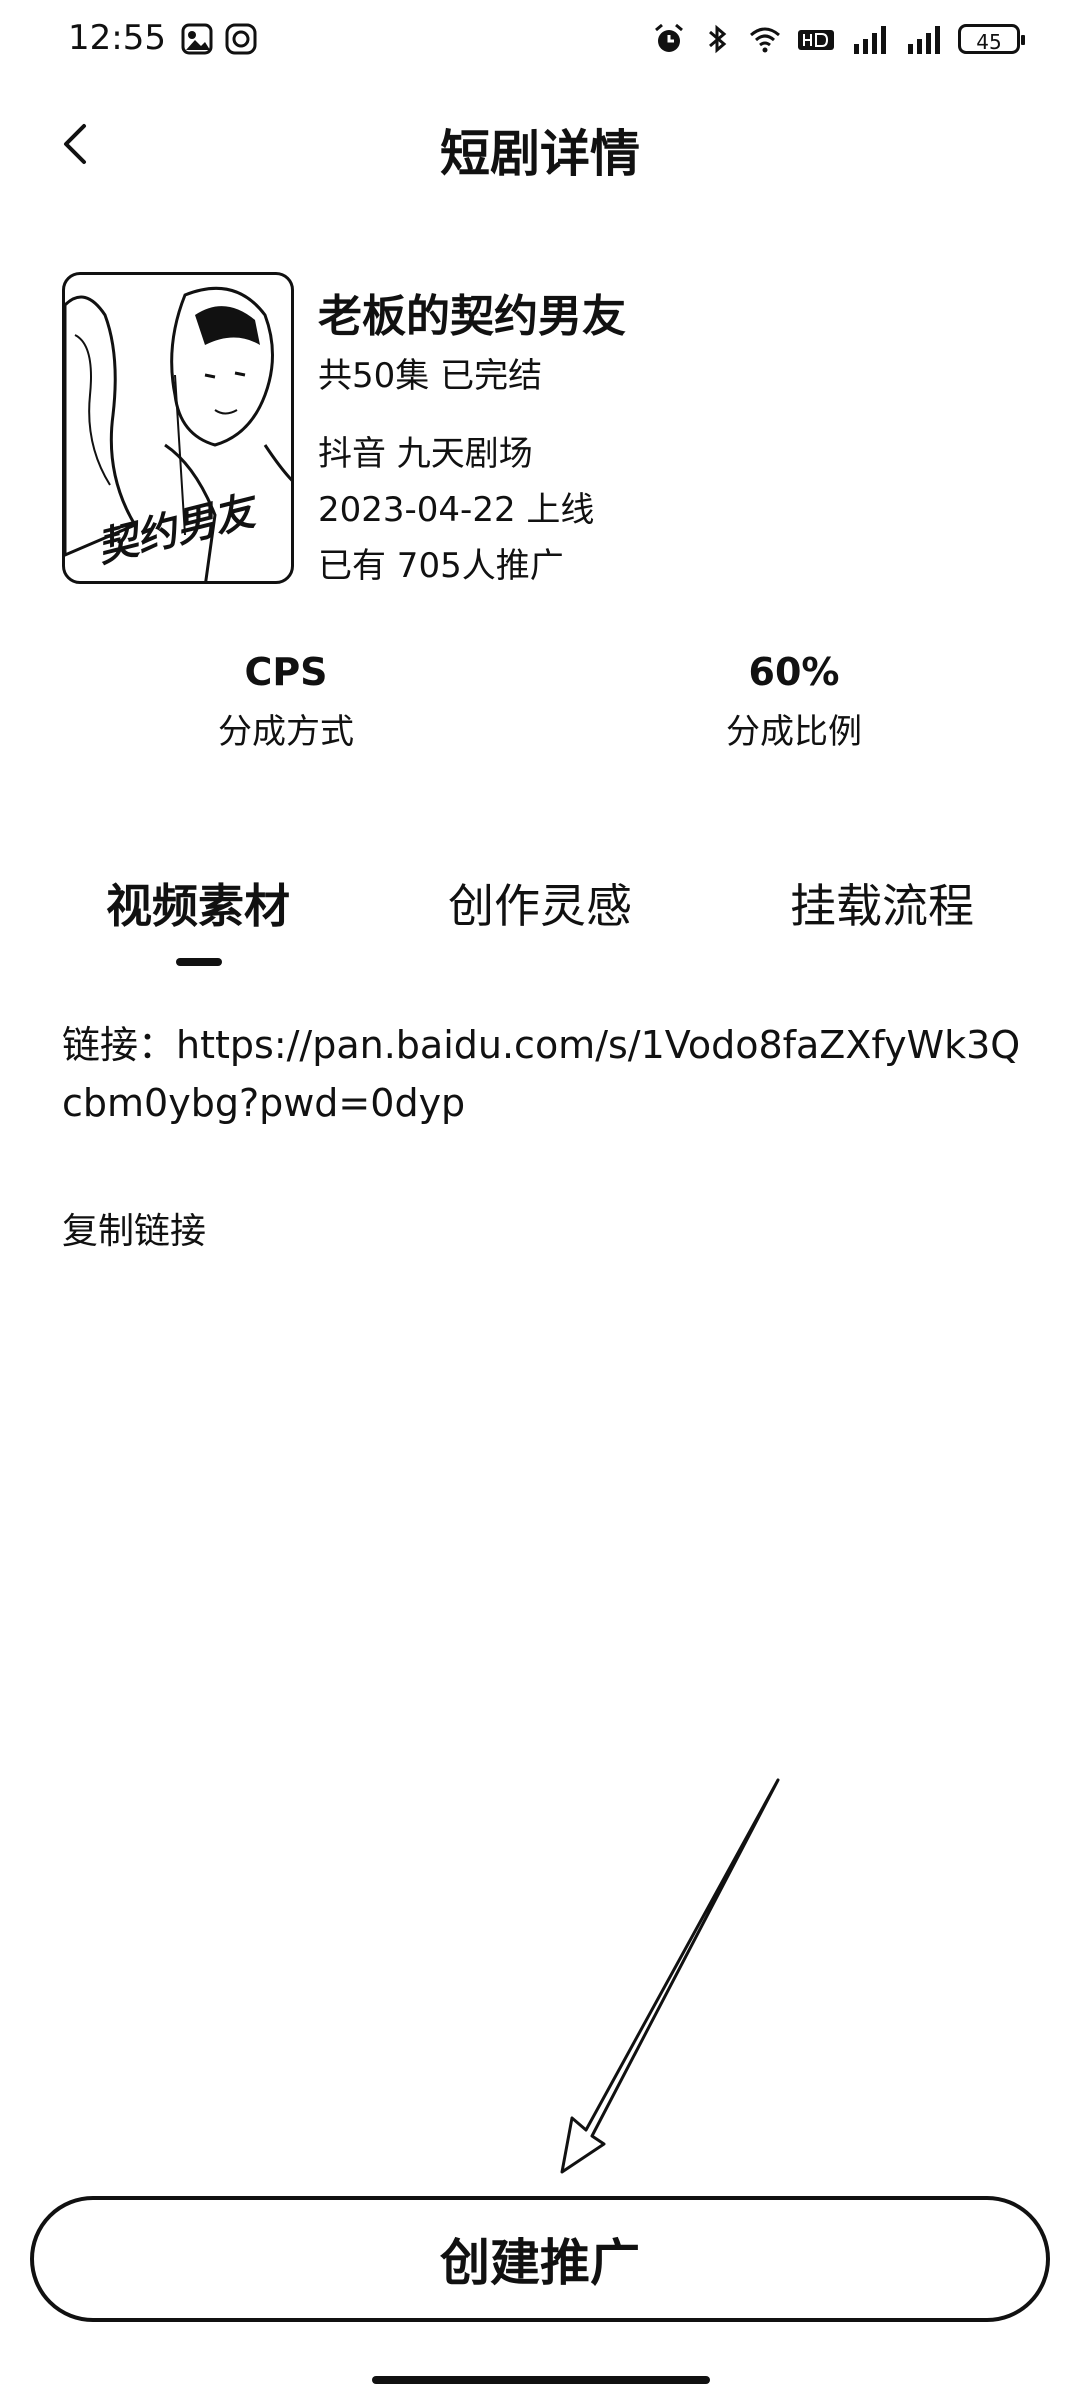 The height and width of the screenshot is (2400, 1080). Describe the element at coordinates (816, 40) in the screenshot. I see `hd-icon` at that location.